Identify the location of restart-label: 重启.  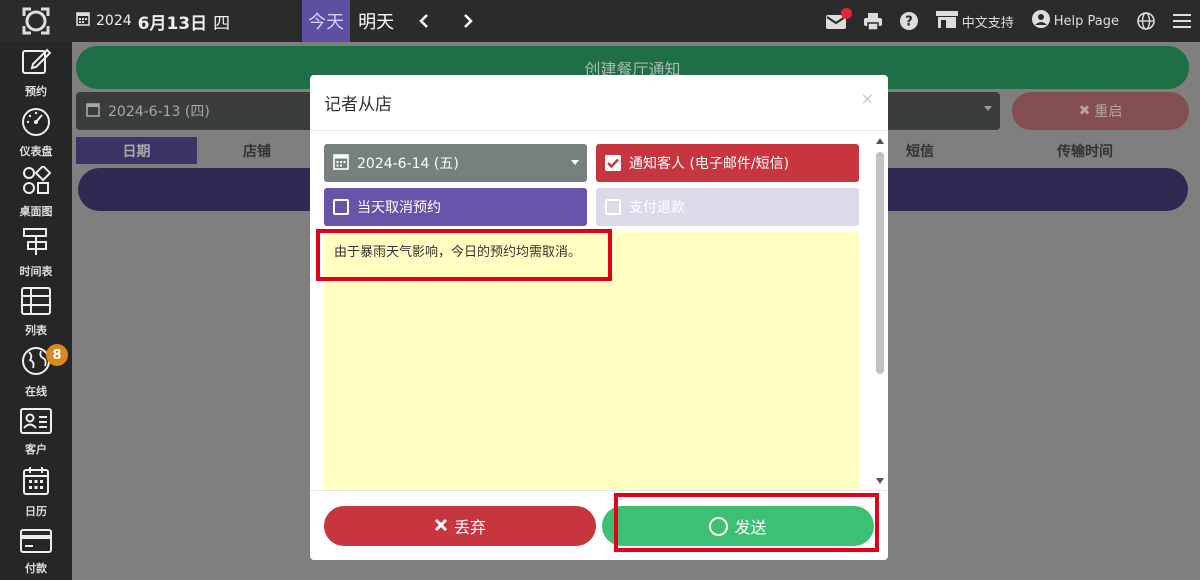
(1108, 112).